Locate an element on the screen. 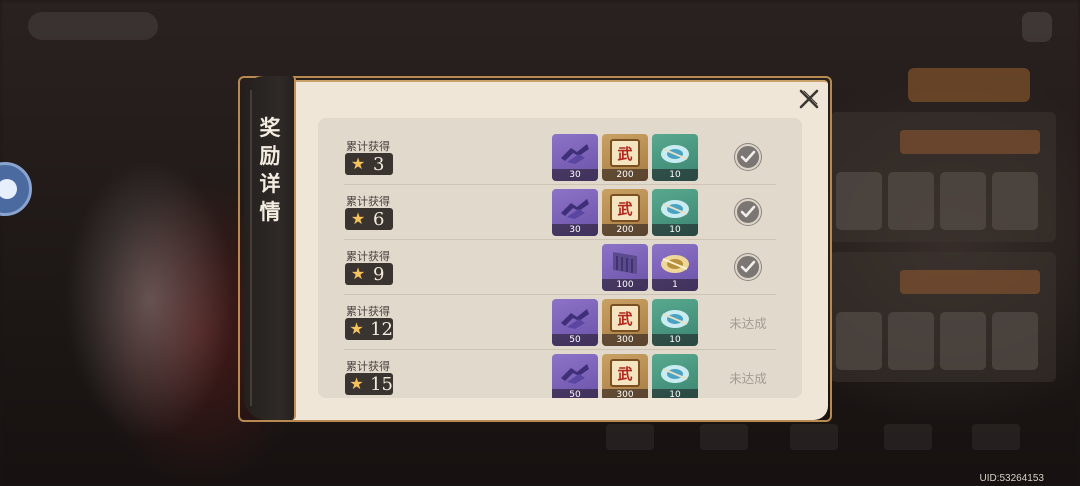 The height and width of the screenshot is (486, 1080). background-top-left-widget is located at coordinates (93, 26).